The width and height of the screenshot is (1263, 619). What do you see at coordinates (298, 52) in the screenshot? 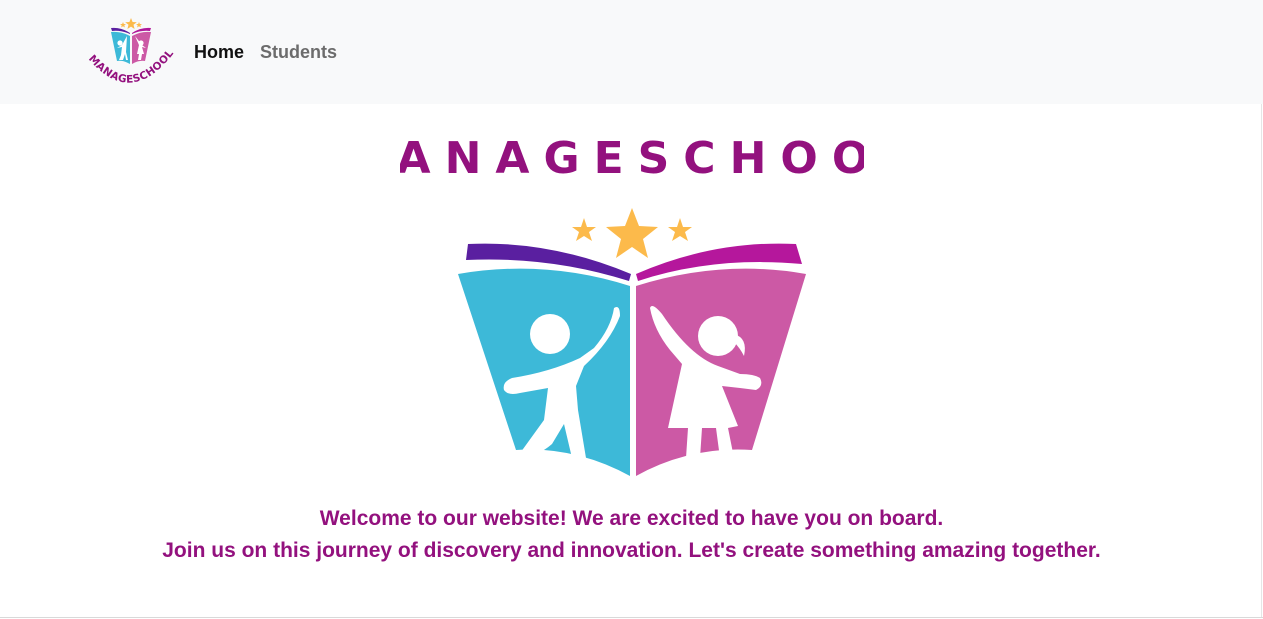
I see `nav-link-students: Students` at bounding box center [298, 52].